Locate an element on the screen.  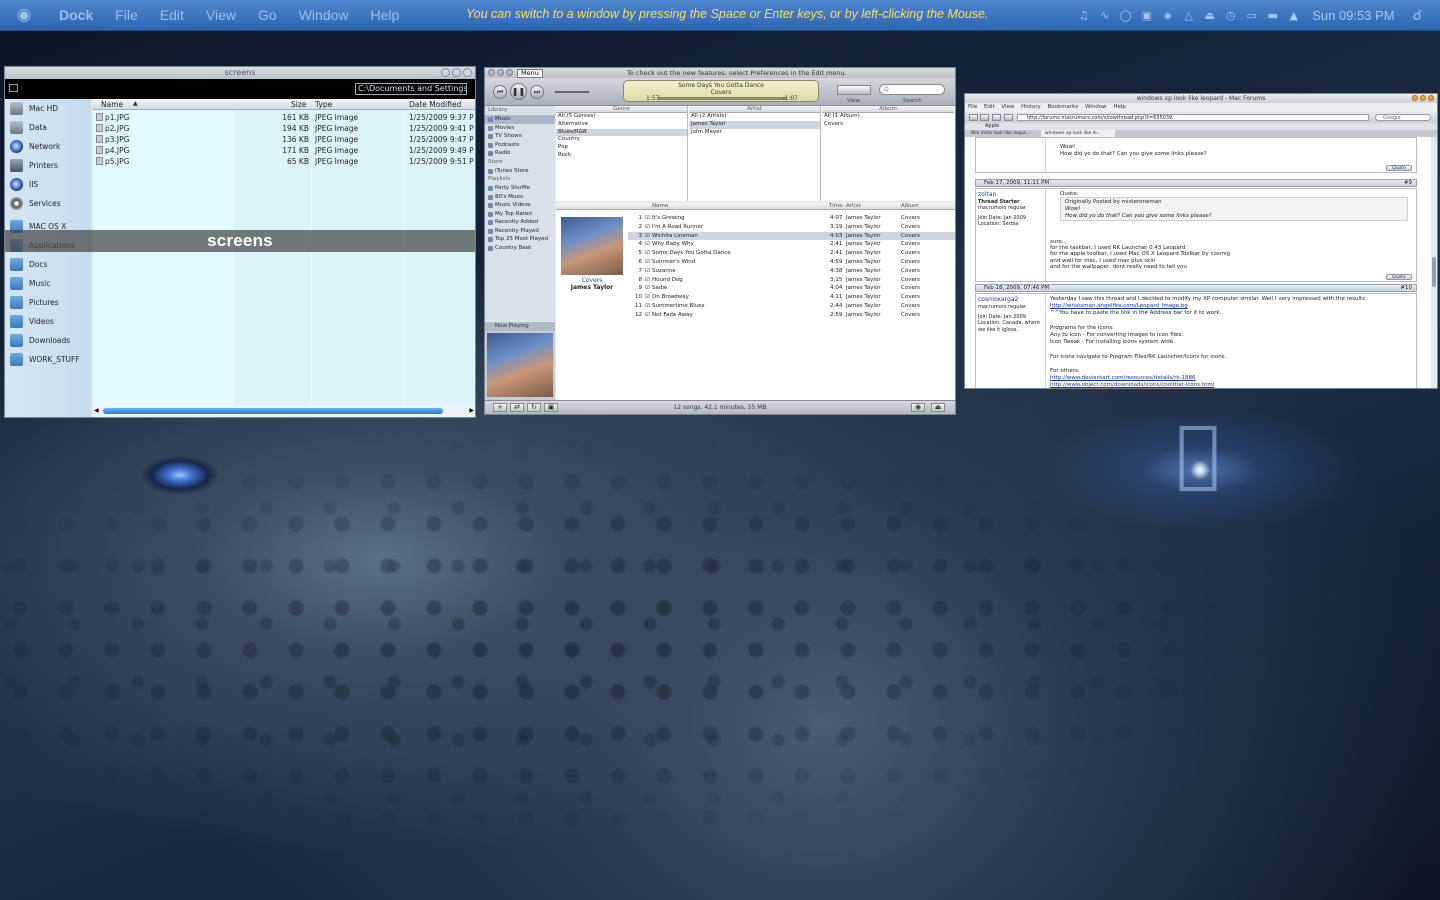
sidebar-item: Downloads is located at coordinates (48, 340).